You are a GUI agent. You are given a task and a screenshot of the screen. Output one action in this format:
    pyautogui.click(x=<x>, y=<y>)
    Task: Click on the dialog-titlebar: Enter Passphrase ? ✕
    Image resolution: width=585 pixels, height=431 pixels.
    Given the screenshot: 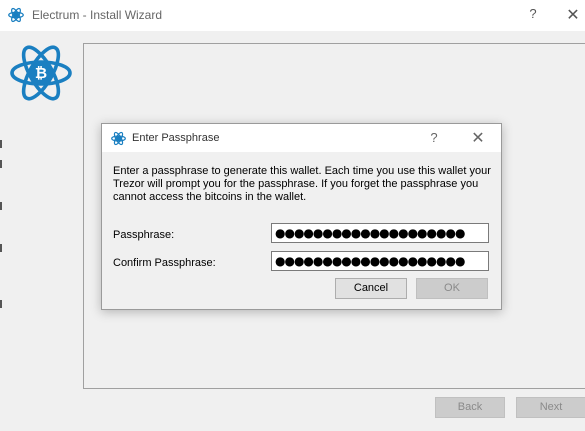 What is the action you would take?
    pyautogui.click(x=301, y=138)
    